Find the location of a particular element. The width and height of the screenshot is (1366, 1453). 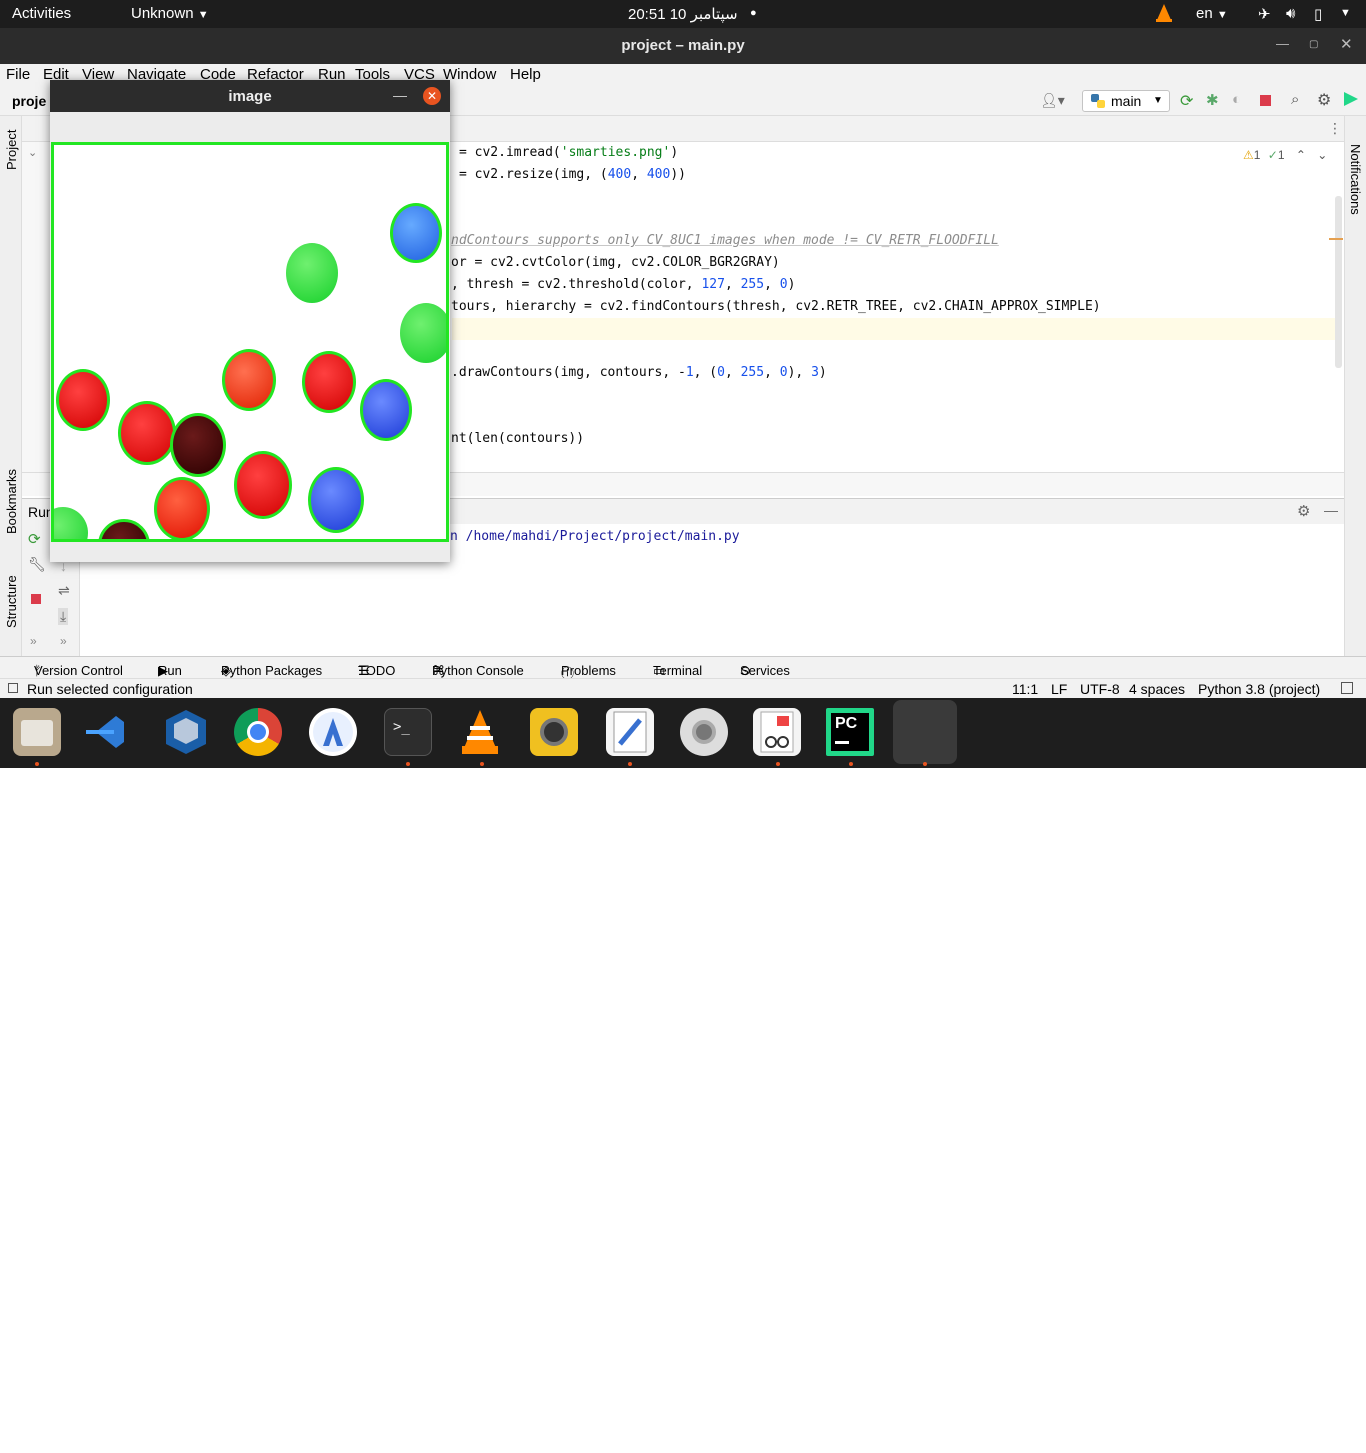

notifications-tool-tab: Notifications is located at coordinates (1355, 179).